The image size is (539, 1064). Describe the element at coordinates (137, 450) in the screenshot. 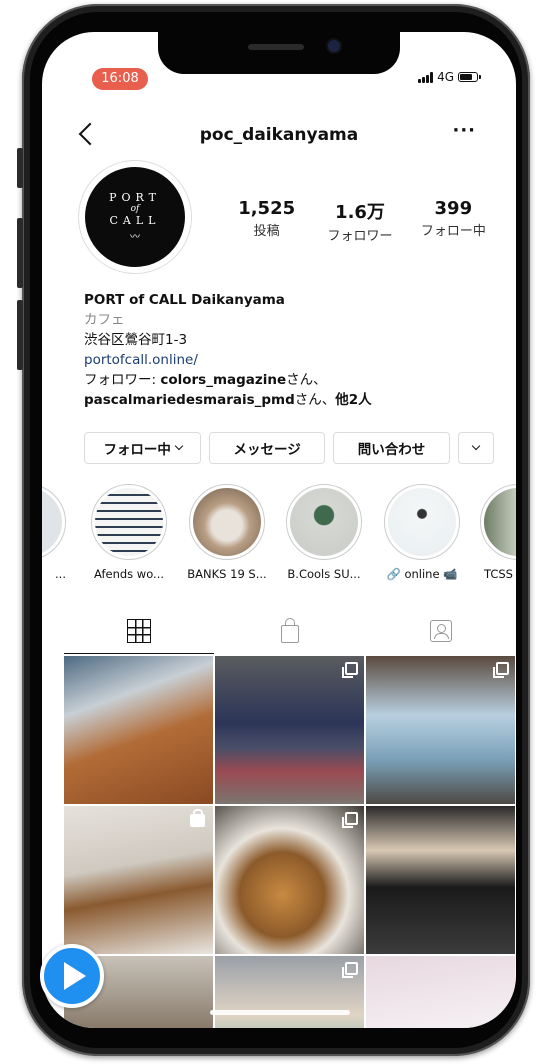

I see `following-button-label: フォロー中` at that location.